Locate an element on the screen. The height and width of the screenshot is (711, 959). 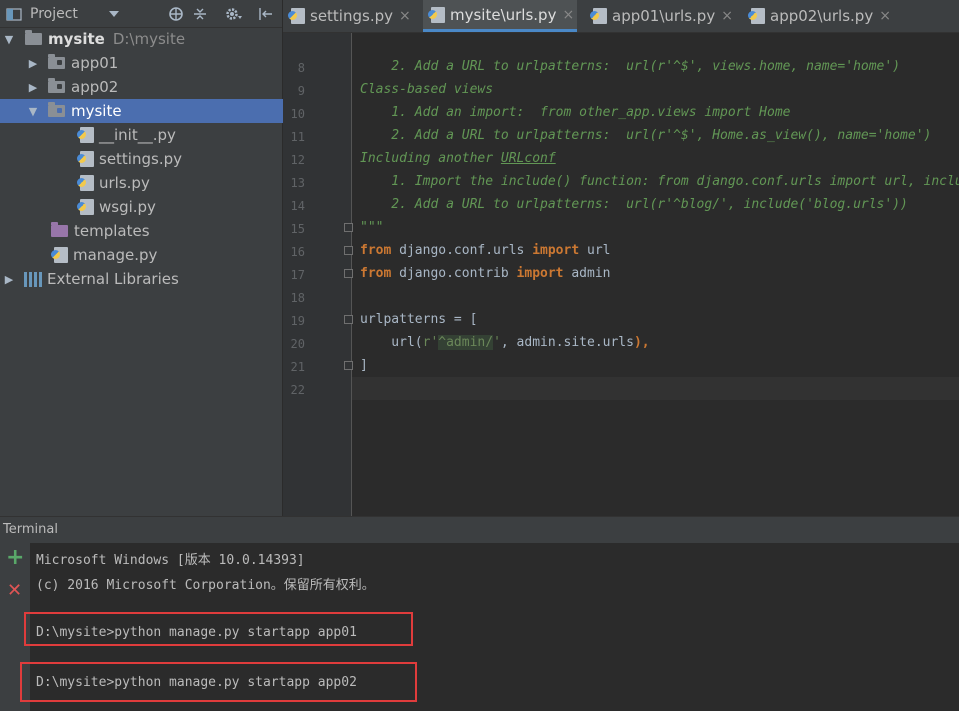
code-line: url(r'^admin/', admin.site.urls), is located at coordinates (505, 342).